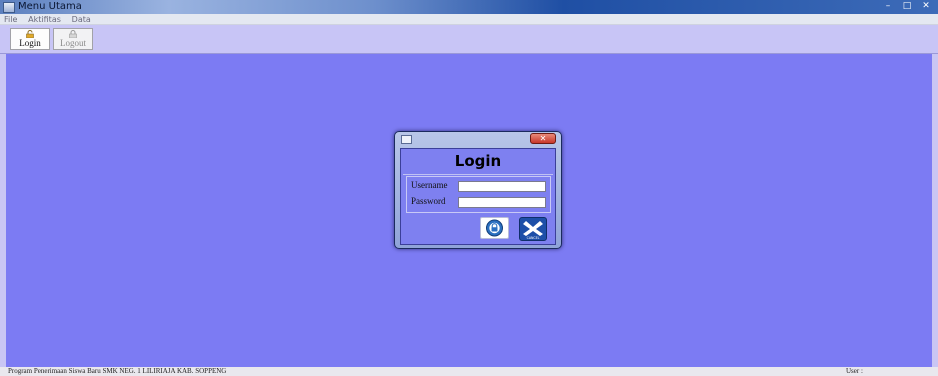 This screenshot has height=376, width=938. What do you see at coordinates (469, 39) in the screenshot?
I see `toolbar: Login Logout` at bounding box center [469, 39].